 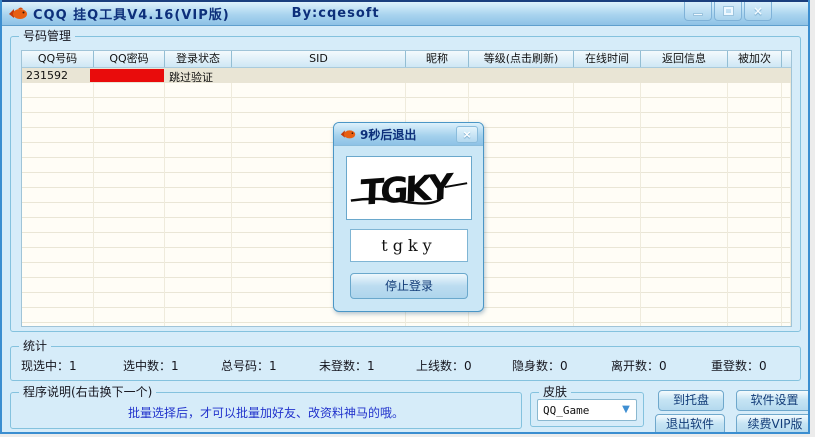 I want to click on window-controls: ×, so click(x=727, y=11).